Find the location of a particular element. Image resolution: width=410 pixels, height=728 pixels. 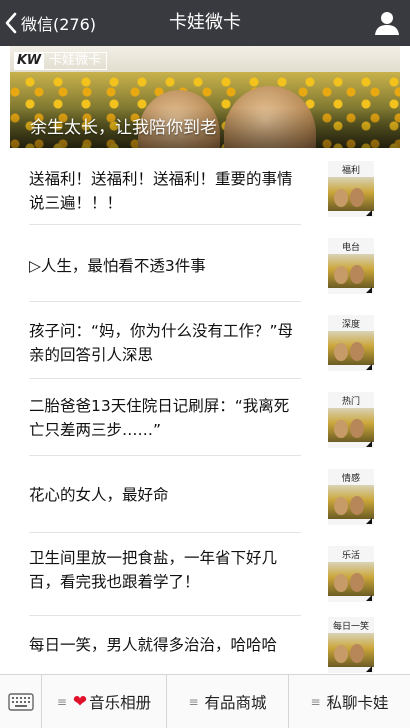

back-chevron-icon is located at coordinates (11, 23).